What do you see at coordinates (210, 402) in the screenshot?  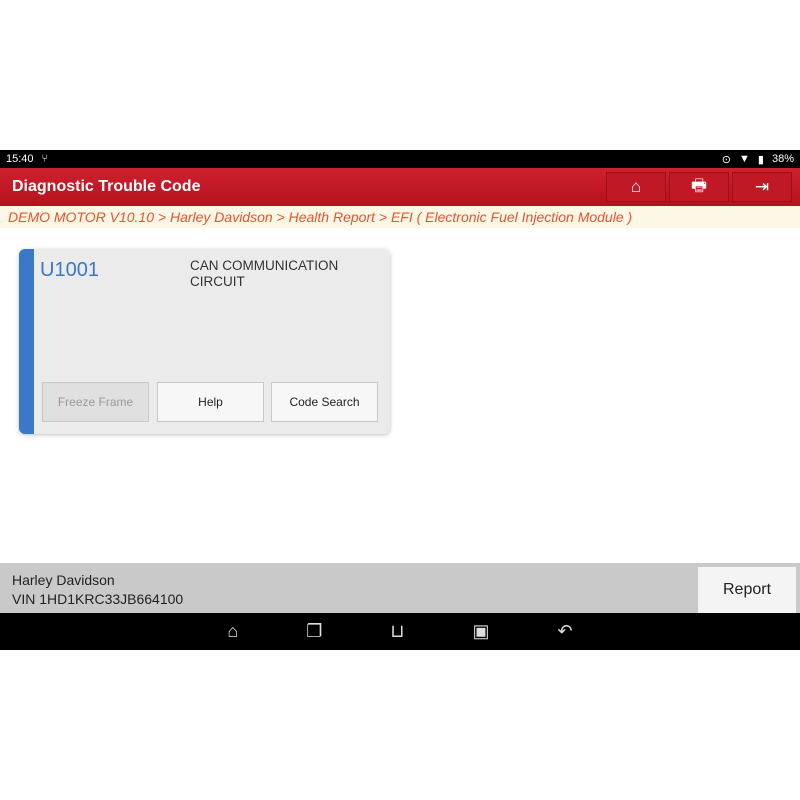 I see `help-button: Help` at bounding box center [210, 402].